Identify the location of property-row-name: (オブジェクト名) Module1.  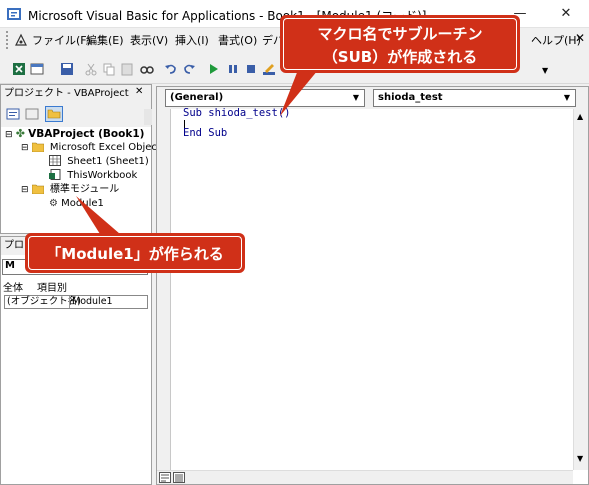
(76, 302).